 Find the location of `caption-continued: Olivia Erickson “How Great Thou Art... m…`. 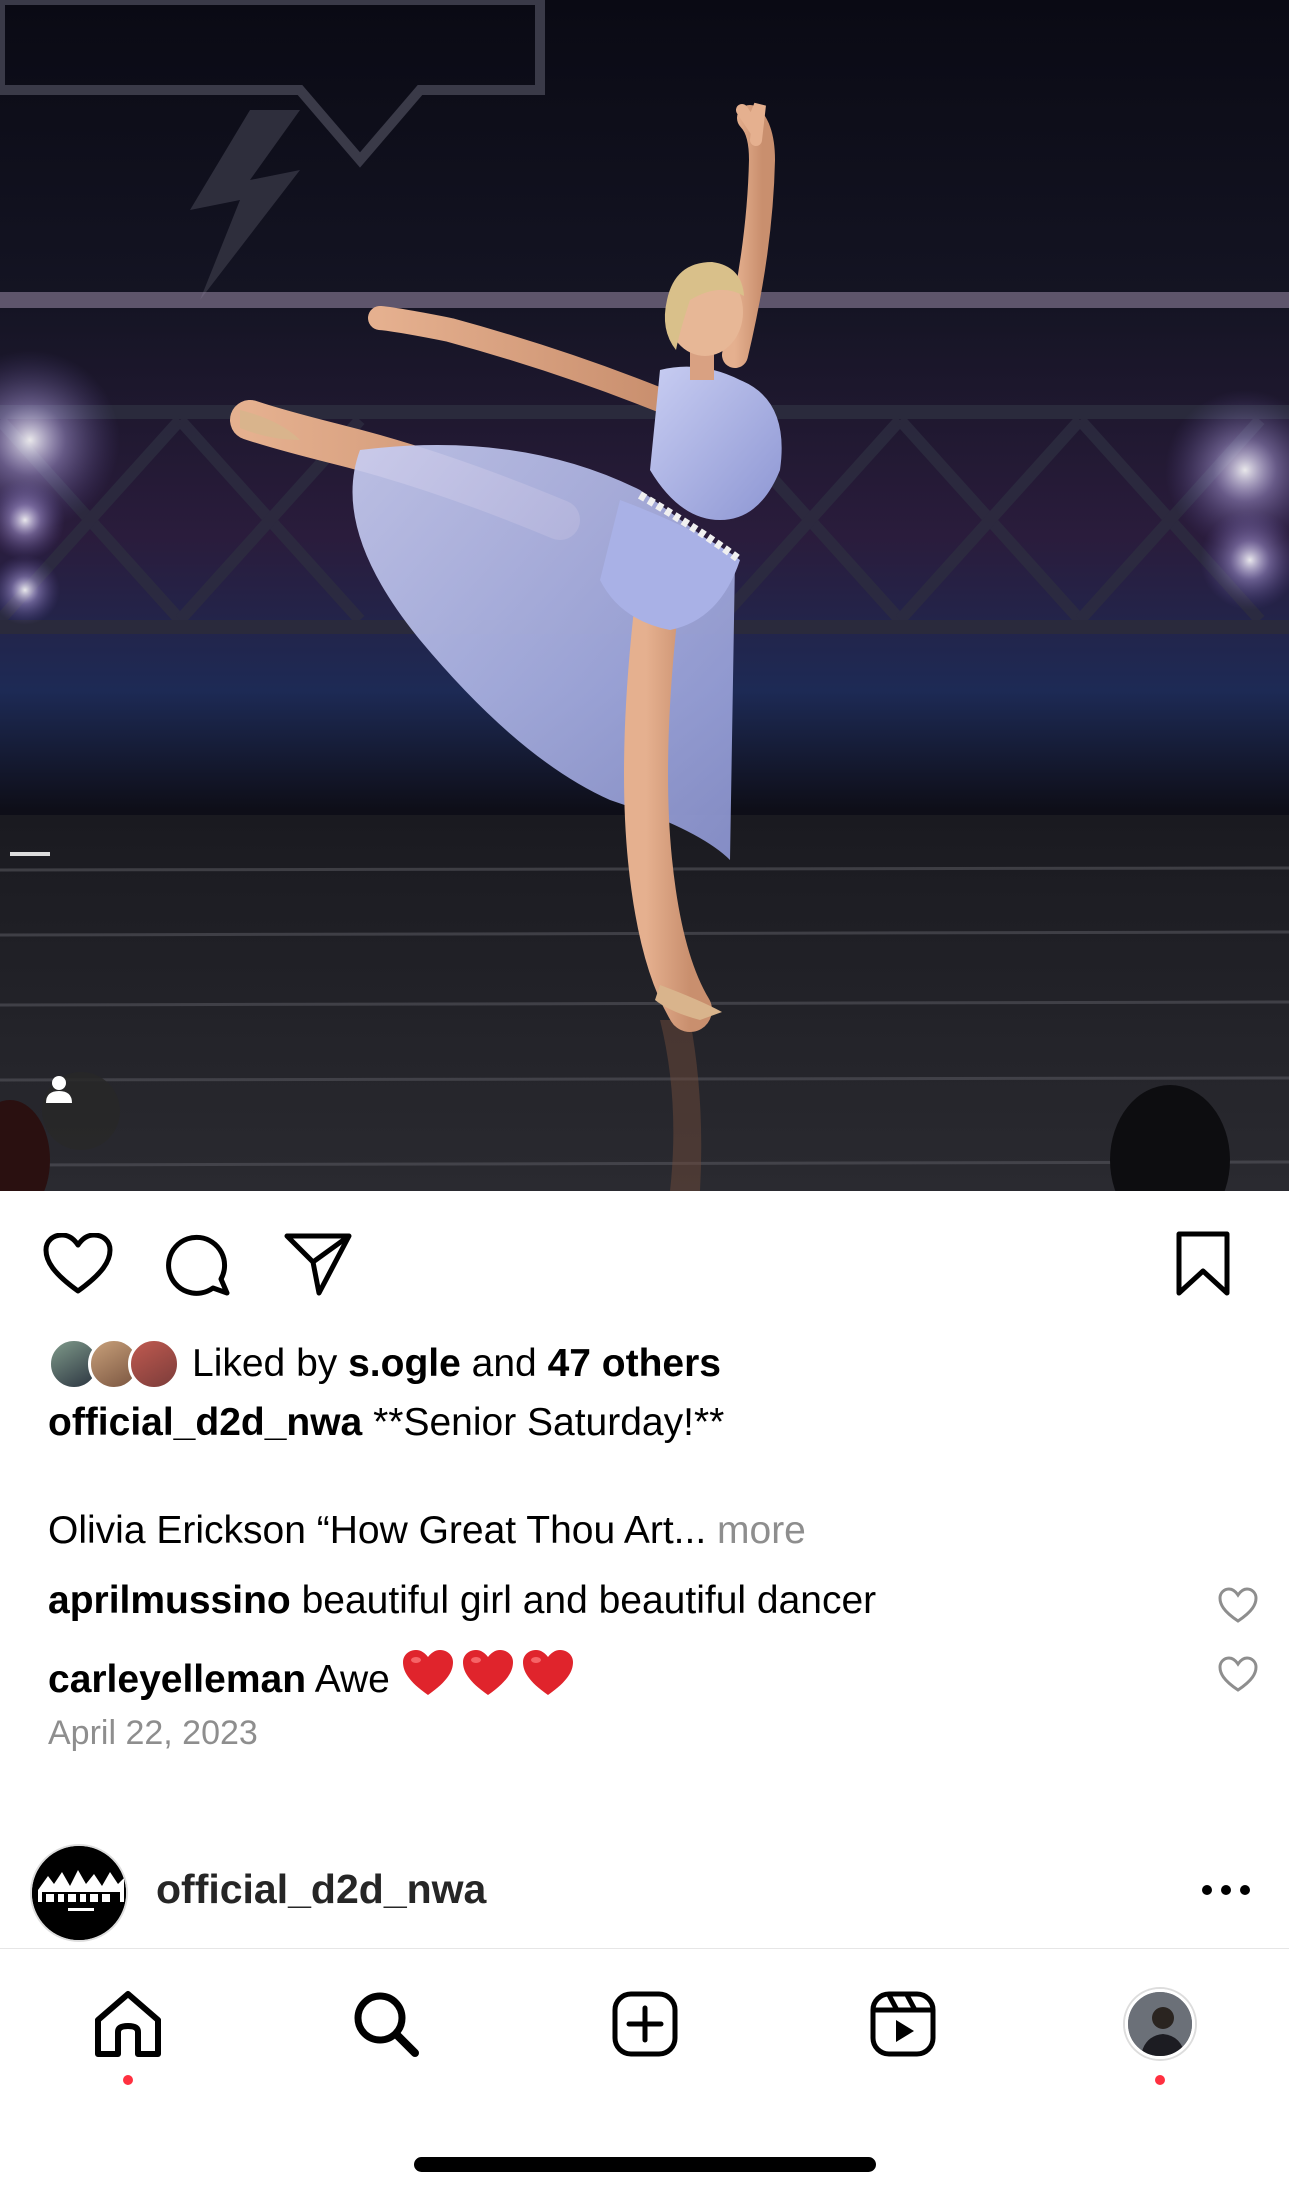

caption-continued: Olivia Erickson “How Great Thou Art... m… is located at coordinates (427, 1531).